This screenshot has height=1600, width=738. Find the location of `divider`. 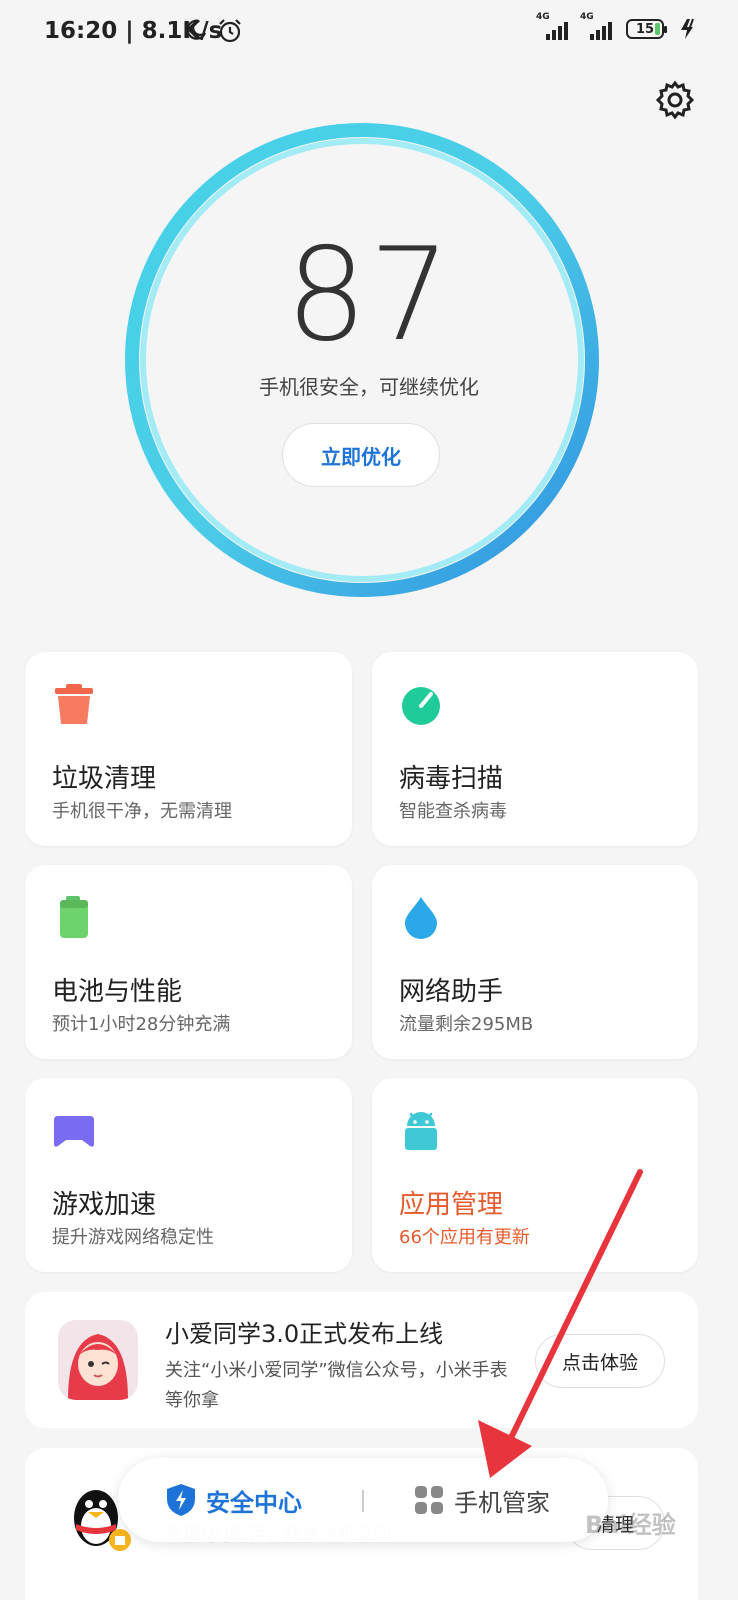

divider is located at coordinates (363, 1501).